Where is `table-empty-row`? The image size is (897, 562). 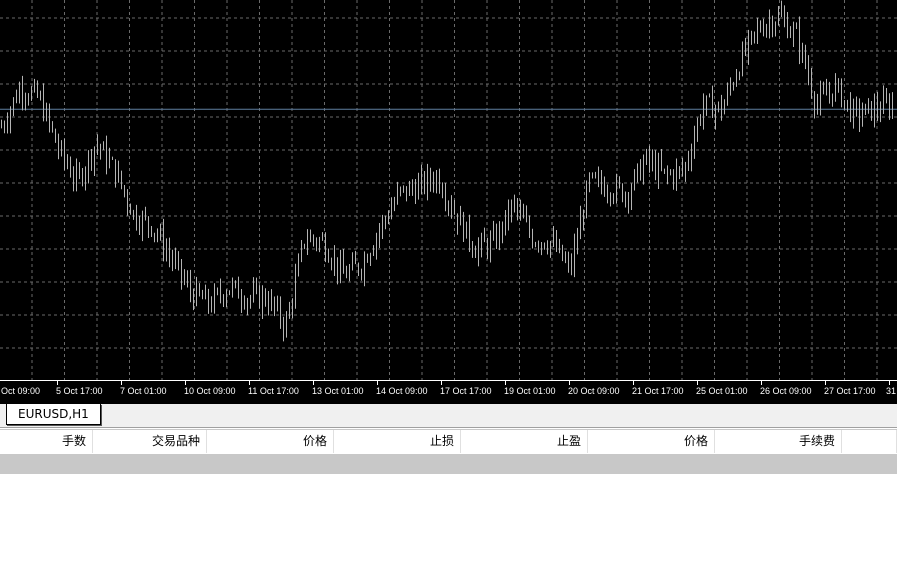 table-empty-row is located at coordinates (448, 464).